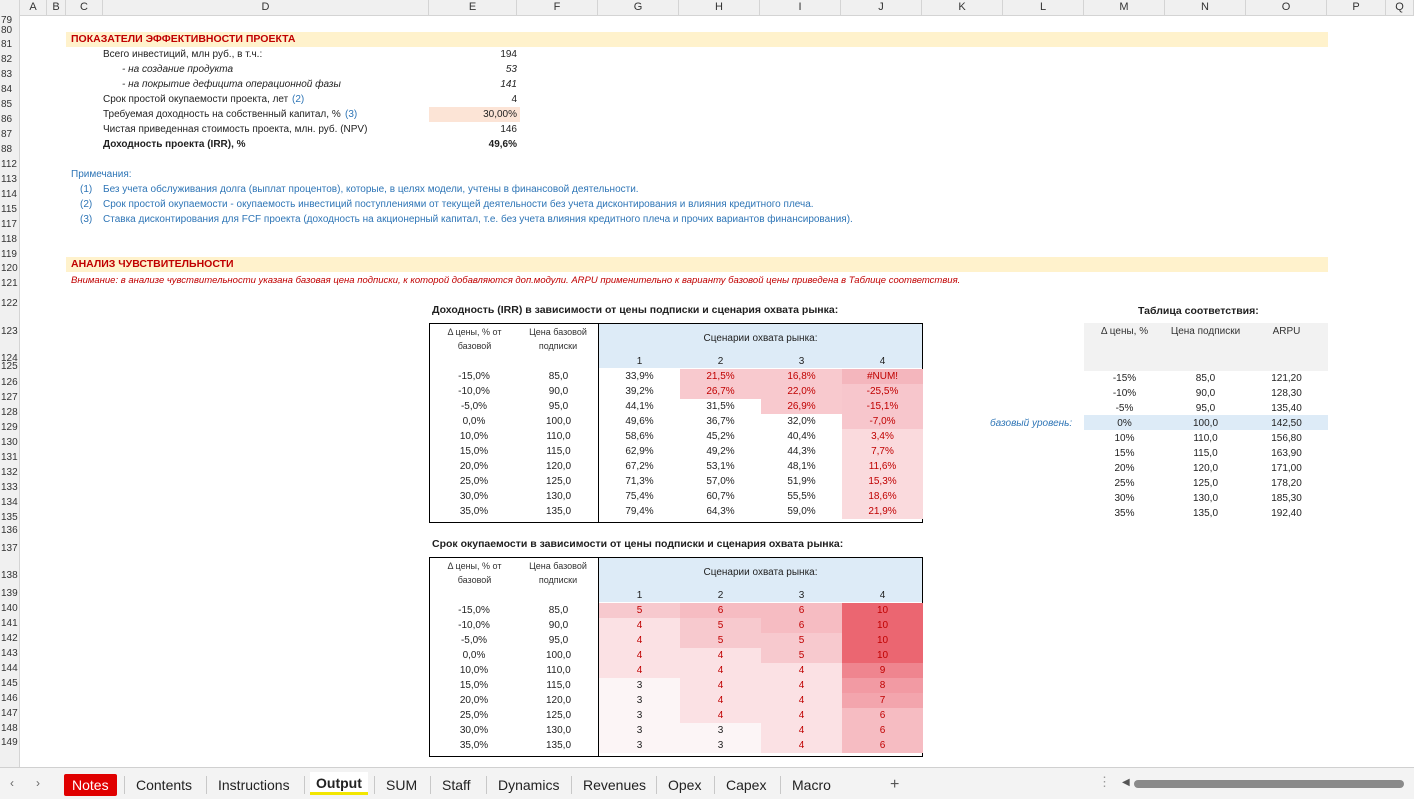  What do you see at coordinates (9, 44) in the screenshot?
I see `row-header: 81` at bounding box center [9, 44].